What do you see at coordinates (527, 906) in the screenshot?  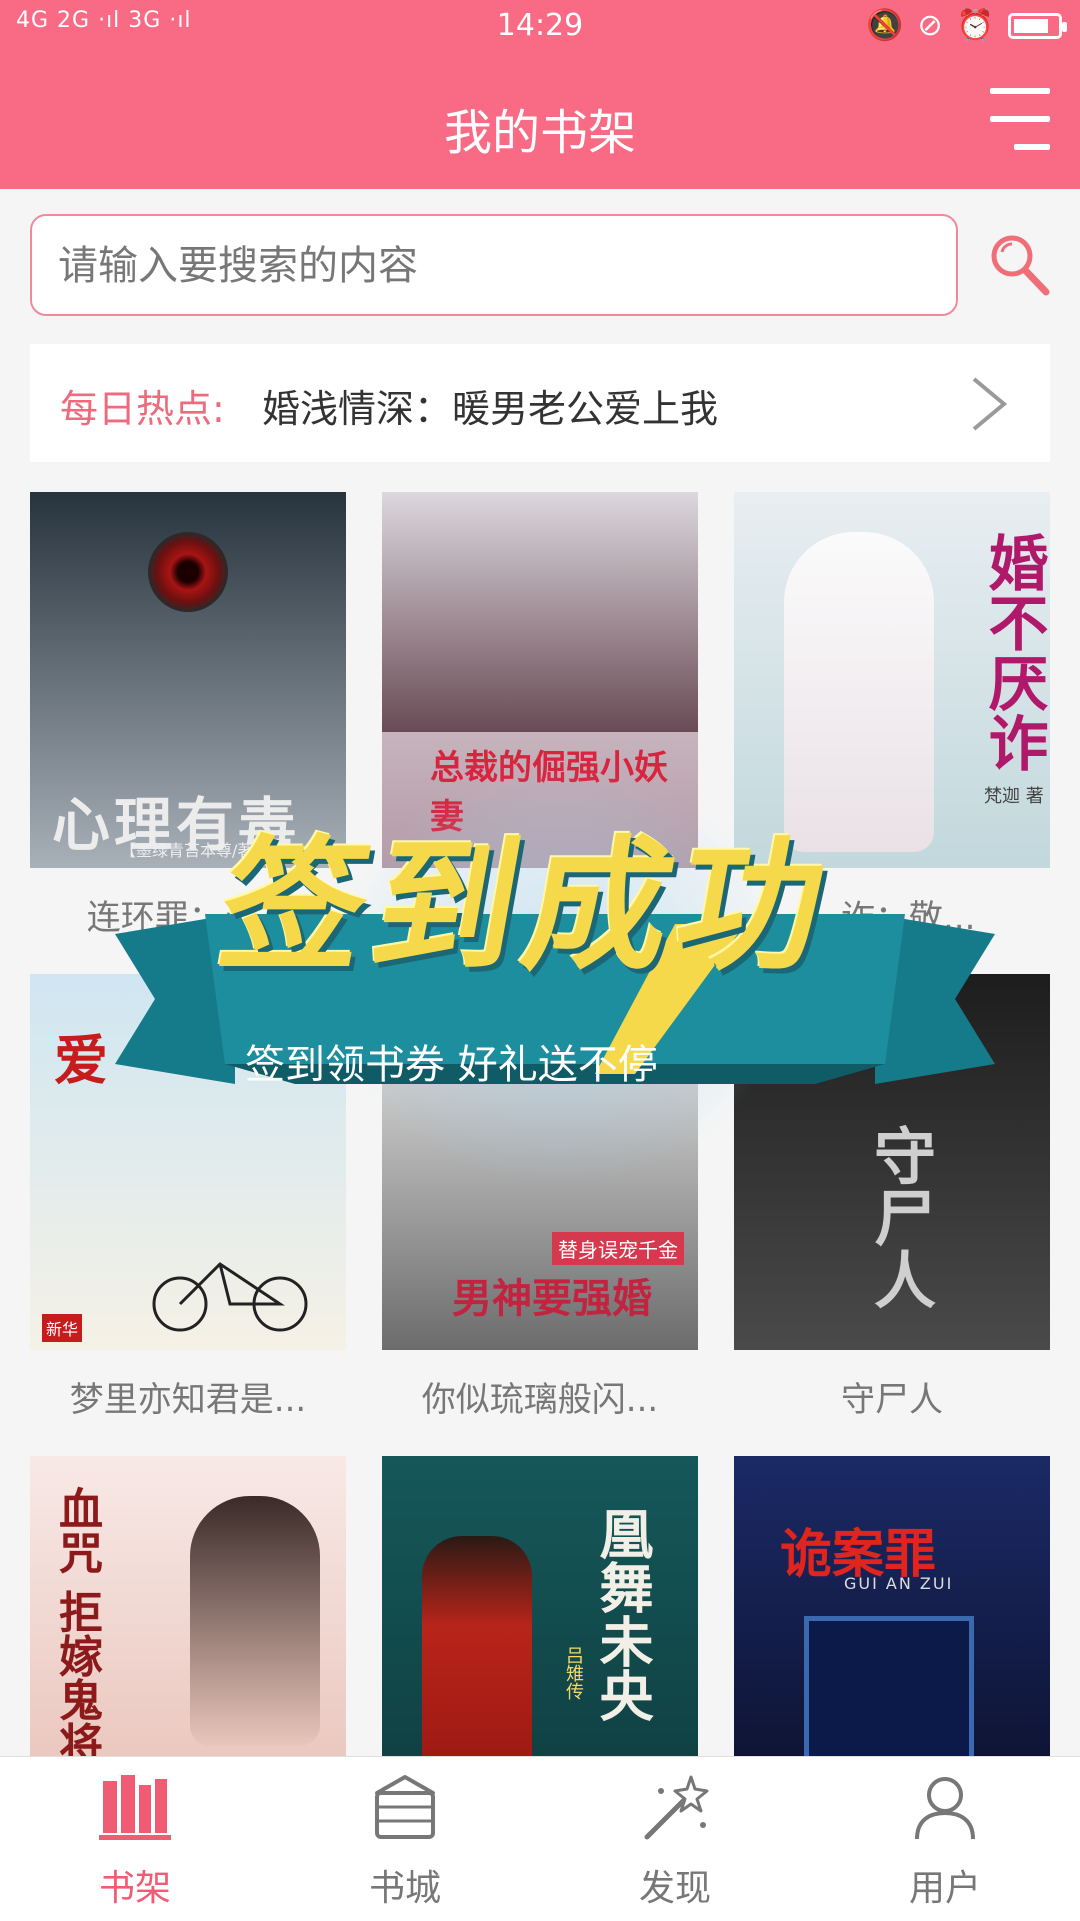 I see `popup-title: 签到成功` at bounding box center [527, 906].